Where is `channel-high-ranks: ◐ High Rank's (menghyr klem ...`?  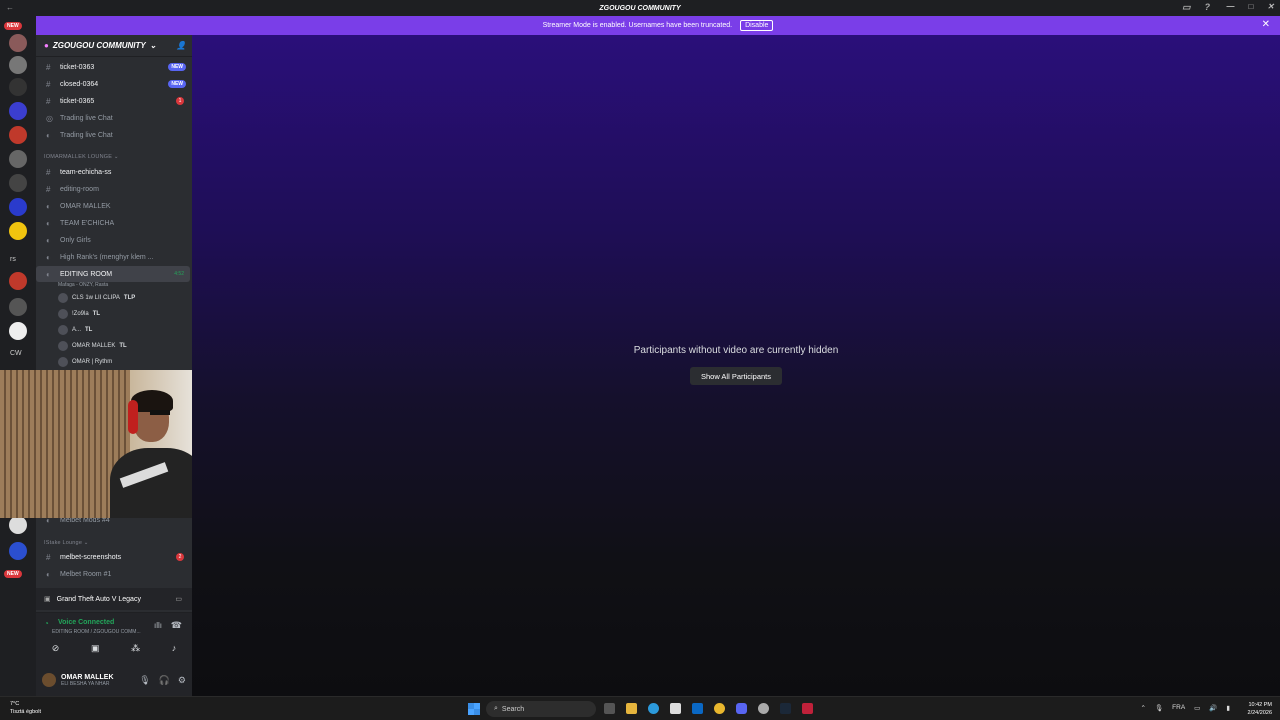
channel-high-ranks: ◐ High Rank's (menghyr klem ... is located at coordinates (113, 257).